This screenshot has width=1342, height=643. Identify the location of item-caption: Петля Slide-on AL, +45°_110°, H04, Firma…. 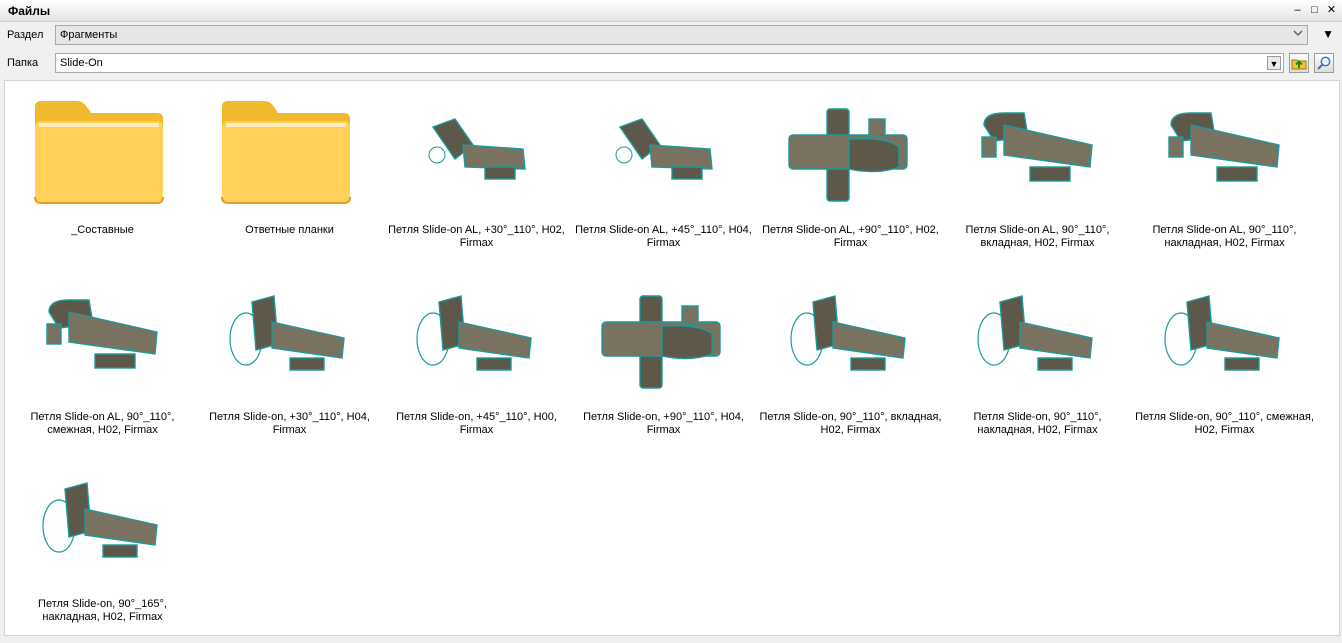
(663, 236).